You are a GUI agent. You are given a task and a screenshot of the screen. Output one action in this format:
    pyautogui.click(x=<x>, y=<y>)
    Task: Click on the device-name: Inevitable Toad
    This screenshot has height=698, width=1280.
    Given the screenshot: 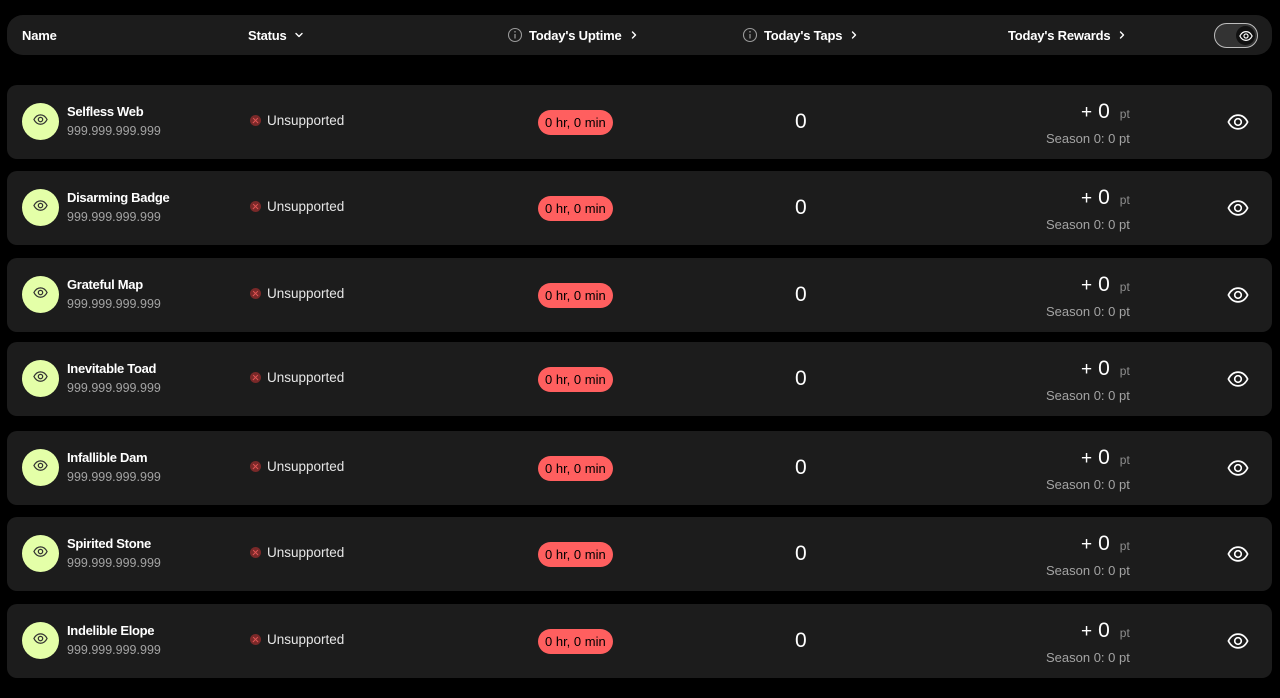 What is the action you would take?
    pyautogui.click(x=112, y=368)
    